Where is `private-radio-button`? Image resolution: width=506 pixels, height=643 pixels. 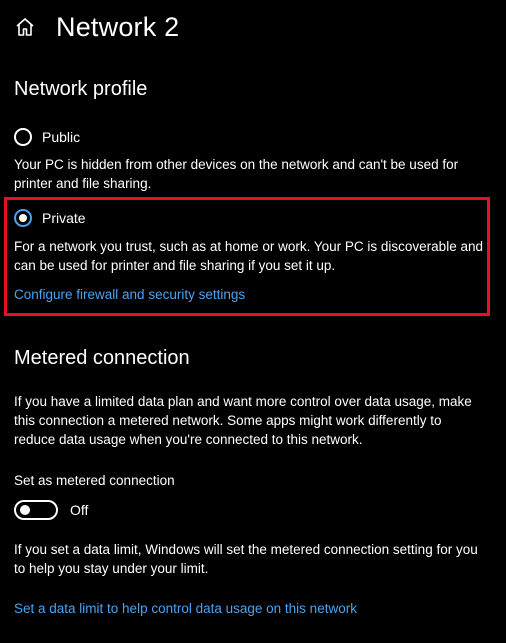
private-radio-button is located at coordinates (23, 218).